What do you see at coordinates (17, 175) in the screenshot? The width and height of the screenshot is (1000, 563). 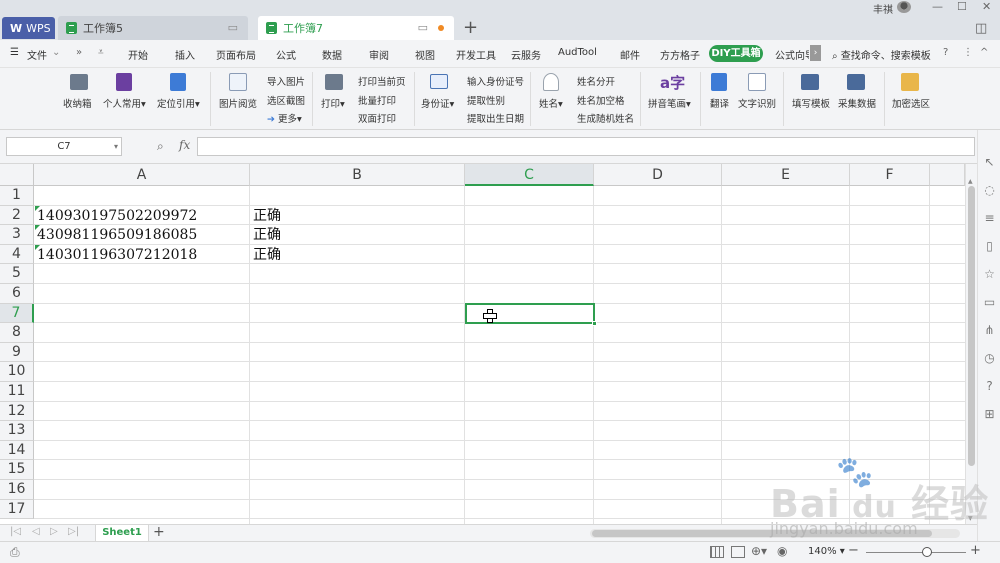 I see `select-all-corner` at bounding box center [17, 175].